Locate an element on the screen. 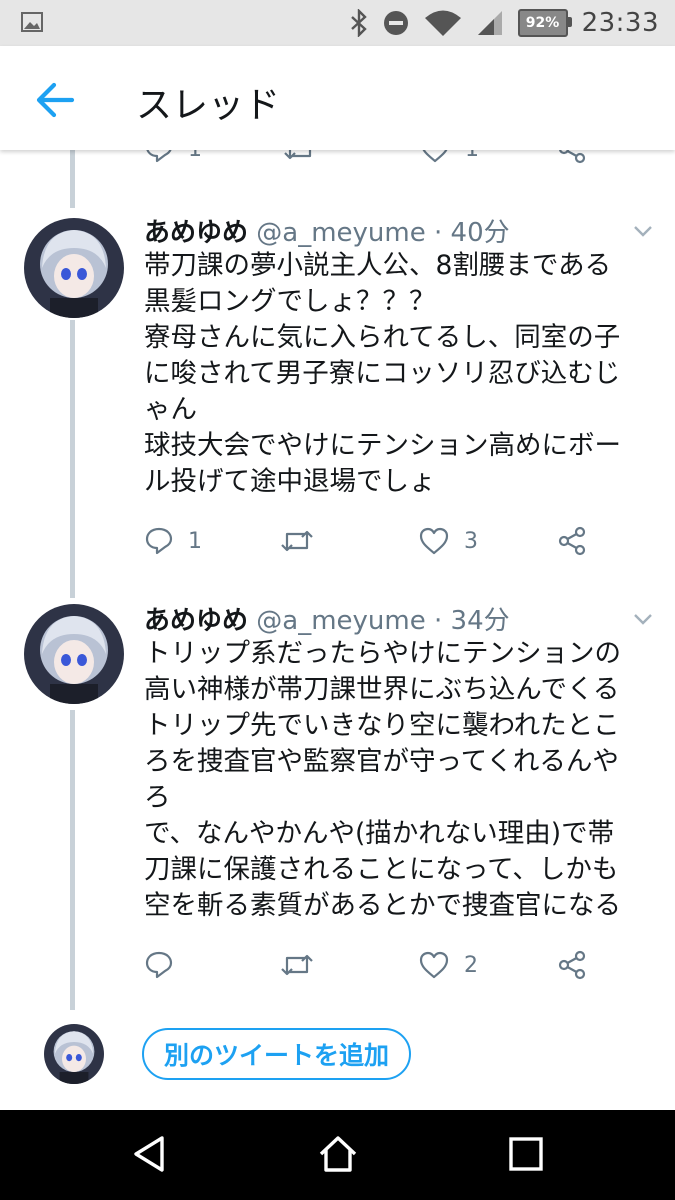 This screenshot has width=675, height=1200. home-icon is located at coordinates (338, 1154).